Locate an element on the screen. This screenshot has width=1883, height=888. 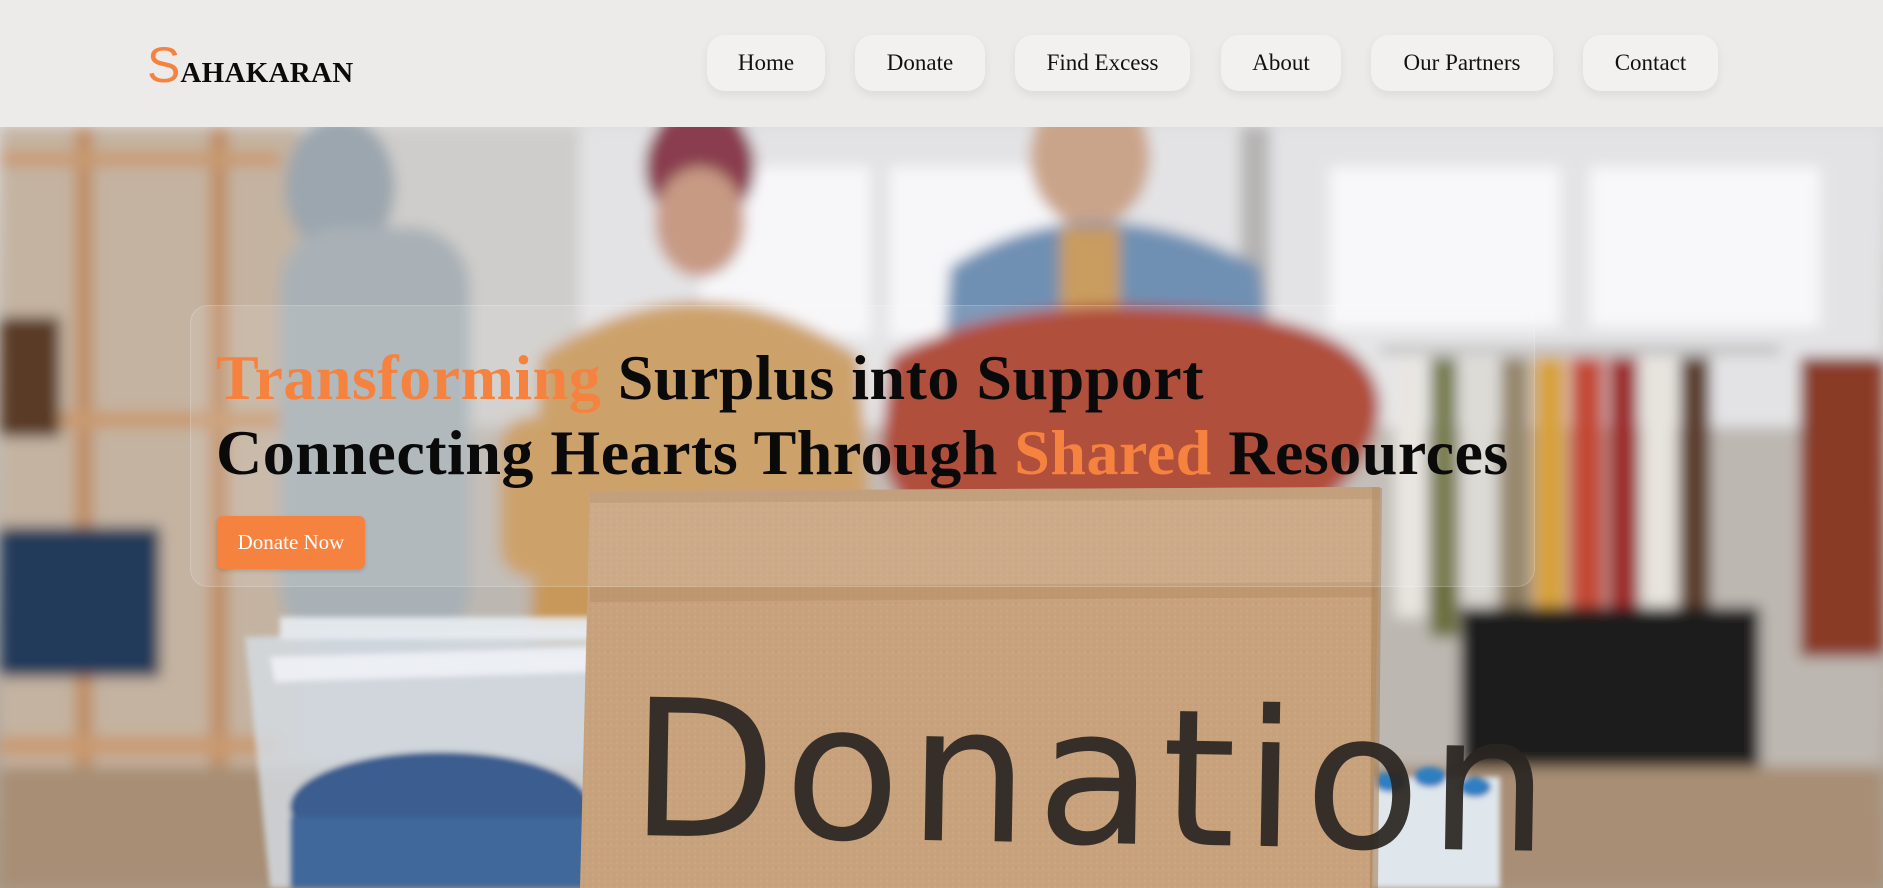
nav-home: Home is located at coordinates (766, 63).